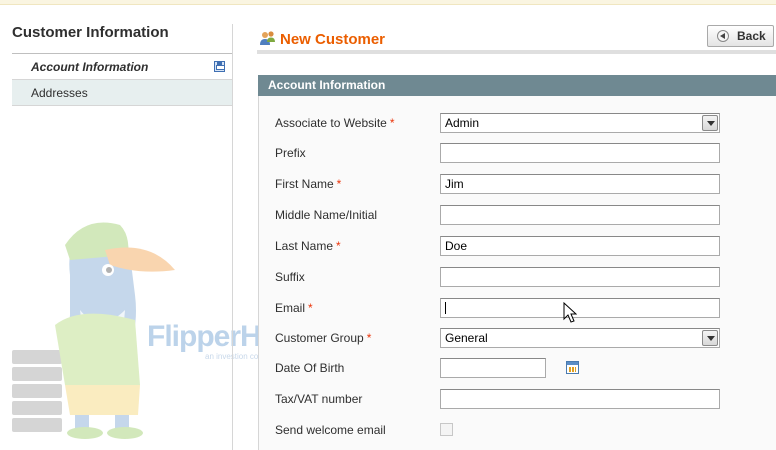 The height and width of the screenshot is (450, 776). Describe the element at coordinates (493, 368) in the screenshot. I see `dob-input` at that location.